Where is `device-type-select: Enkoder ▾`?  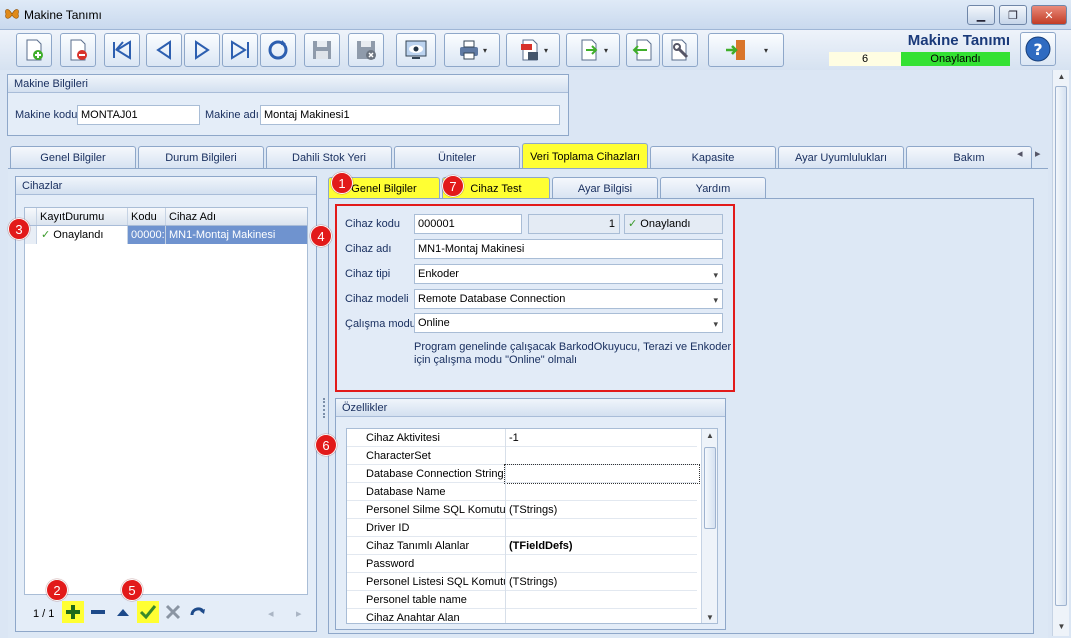 device-type-select: Enkoder ▾ is located at coordinates (568, 274).